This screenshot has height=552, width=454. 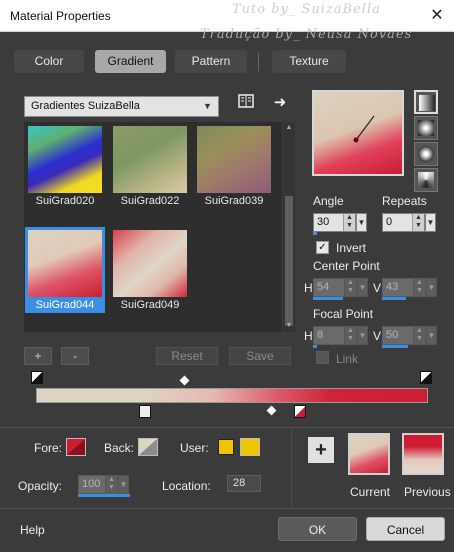 I want to click on gradient-thumb-suigrad049: SuiGrad049, so click(x=150, y=270).